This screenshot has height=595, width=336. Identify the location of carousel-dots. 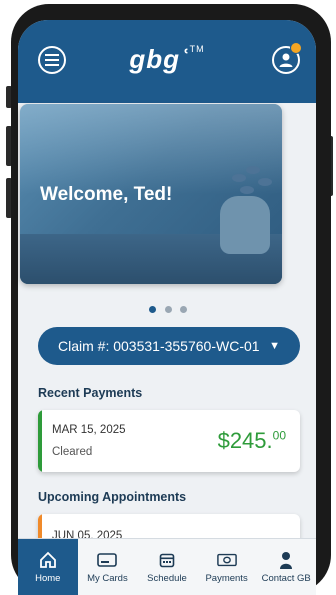
(168, 309).